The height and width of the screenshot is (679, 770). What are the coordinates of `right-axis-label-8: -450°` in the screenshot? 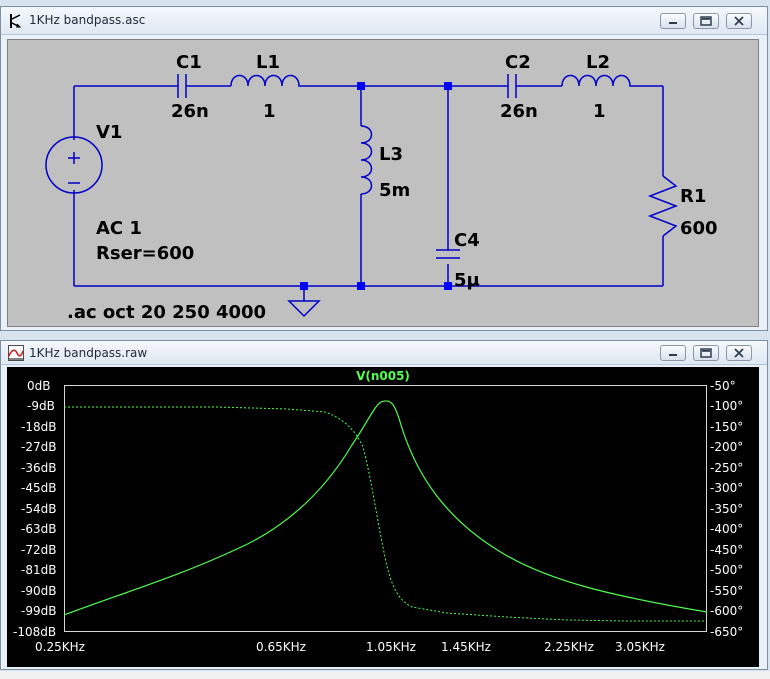 It's located at (727, 550).